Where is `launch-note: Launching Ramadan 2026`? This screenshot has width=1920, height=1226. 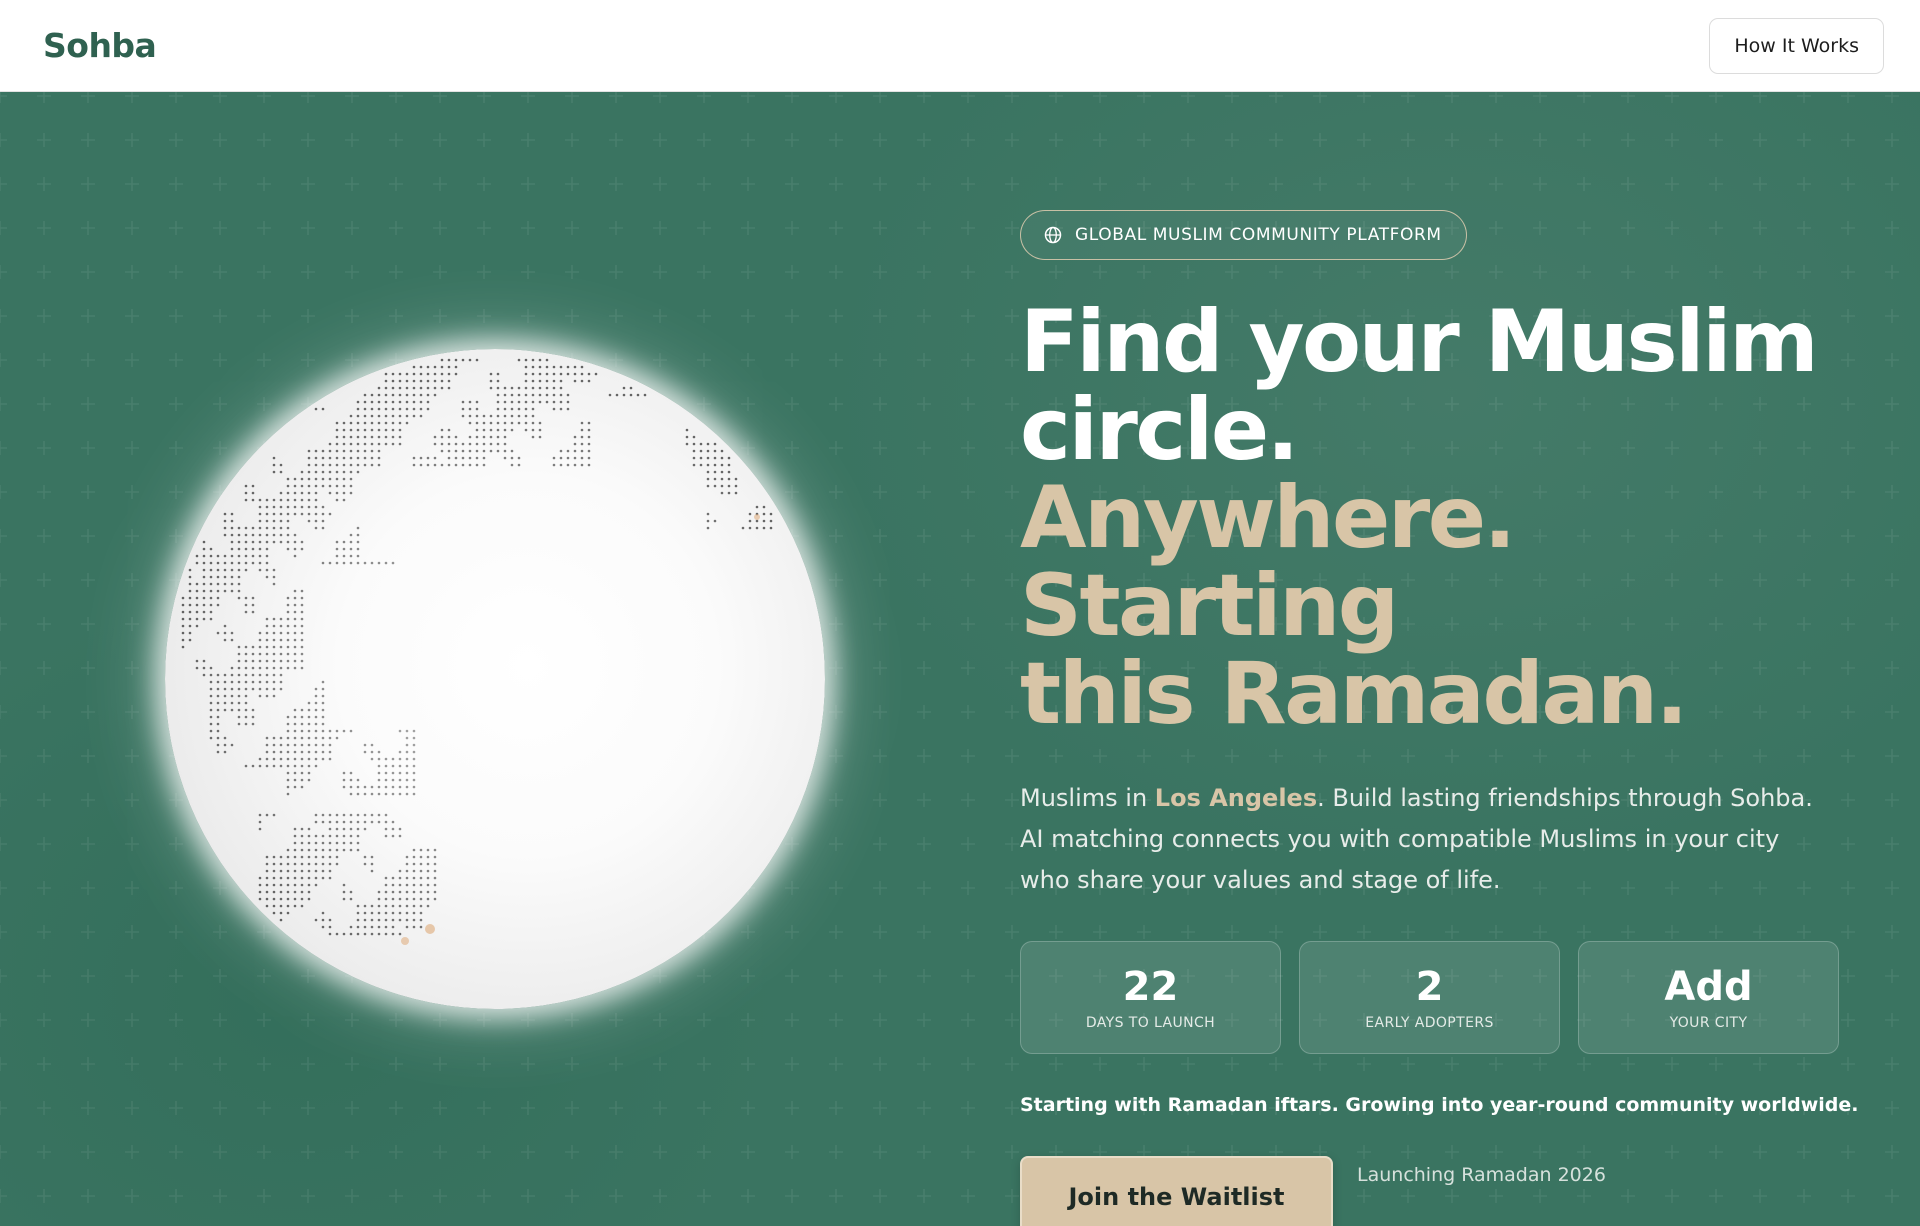 launch-note: Launching Ramadan 2026 is located at coordinates (1481, 1175).